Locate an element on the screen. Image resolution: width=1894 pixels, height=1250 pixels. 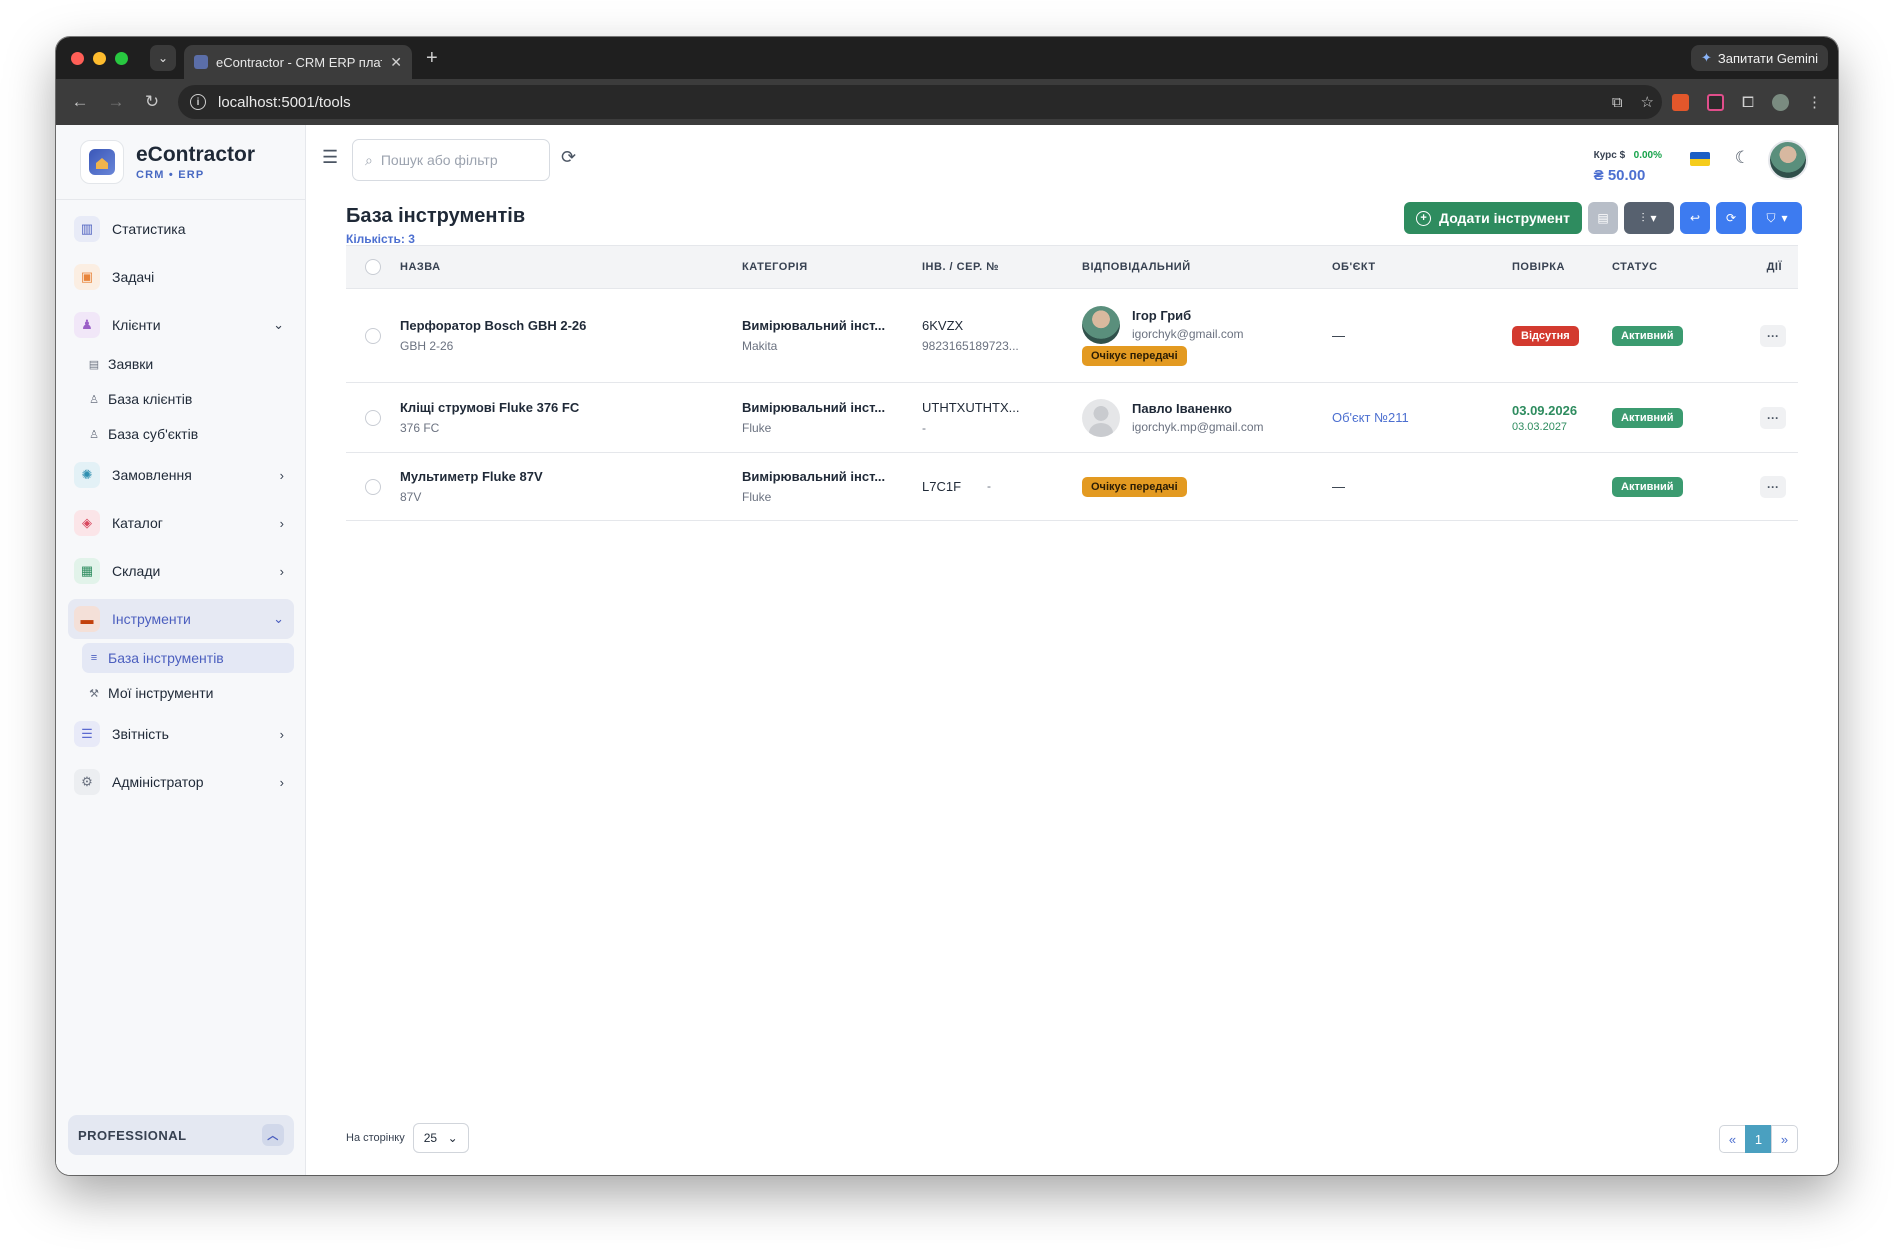
minimize-window-button is located at coordinates (99, 58).